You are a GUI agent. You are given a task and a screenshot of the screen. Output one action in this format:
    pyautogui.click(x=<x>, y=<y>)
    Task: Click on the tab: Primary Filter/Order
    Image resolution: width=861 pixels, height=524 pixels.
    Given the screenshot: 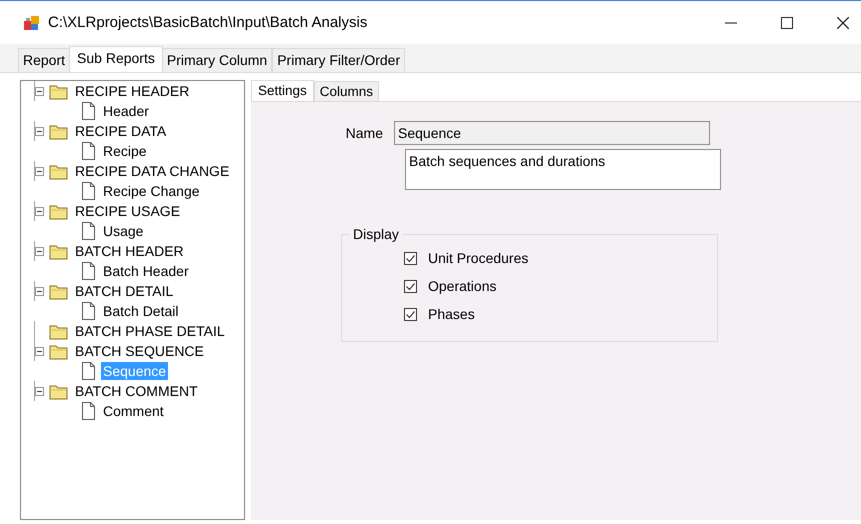 What is the action you would take?
    pyautogui.click(x=339, y=60)
    